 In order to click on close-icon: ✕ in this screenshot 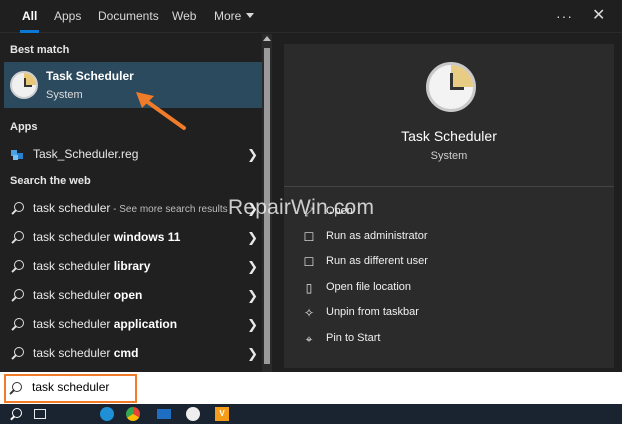, I will do `click(598, 15)`.